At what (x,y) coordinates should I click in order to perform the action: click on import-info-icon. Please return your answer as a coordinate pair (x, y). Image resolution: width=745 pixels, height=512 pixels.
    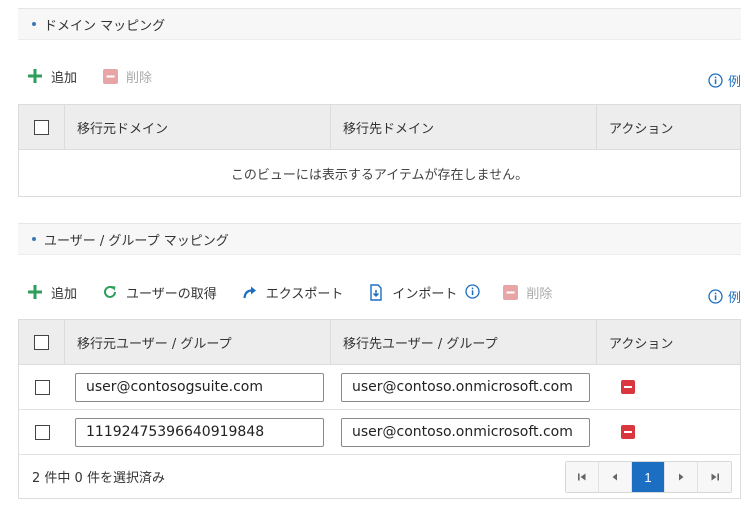
    Looking at the image, I should click on (473, 292).